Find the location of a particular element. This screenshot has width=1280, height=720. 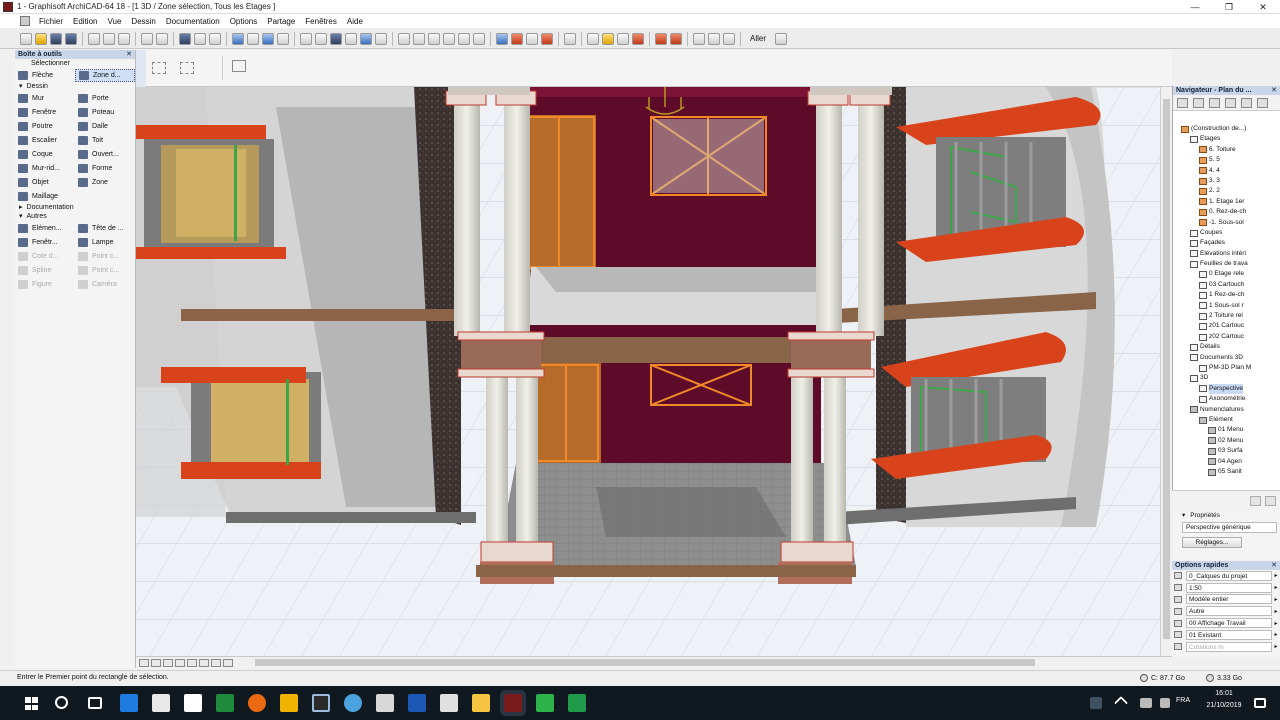

tree-item: 03 Surfa is located at coordinates (1226, 451).